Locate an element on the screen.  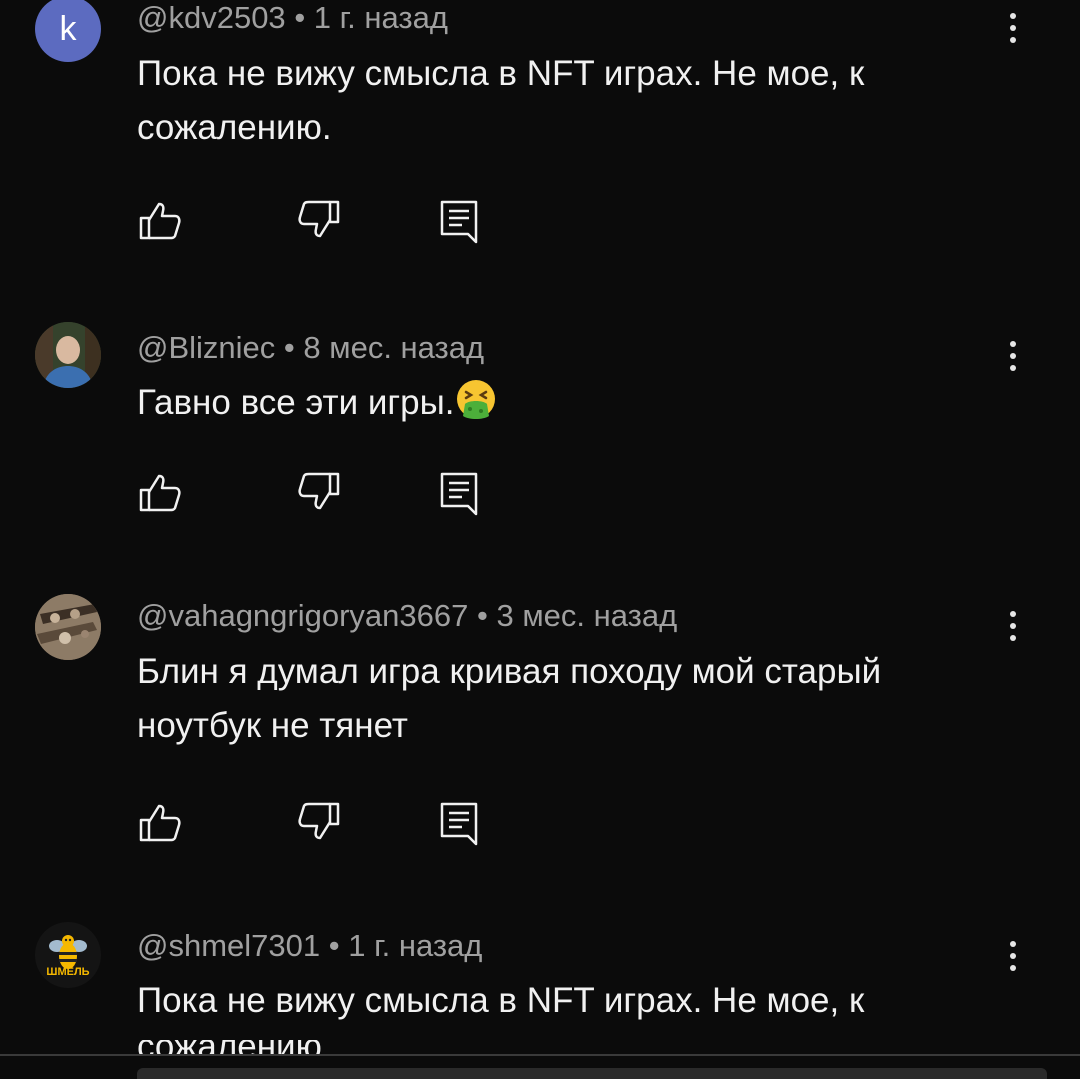
divider is located at coordinates (540, 1055).